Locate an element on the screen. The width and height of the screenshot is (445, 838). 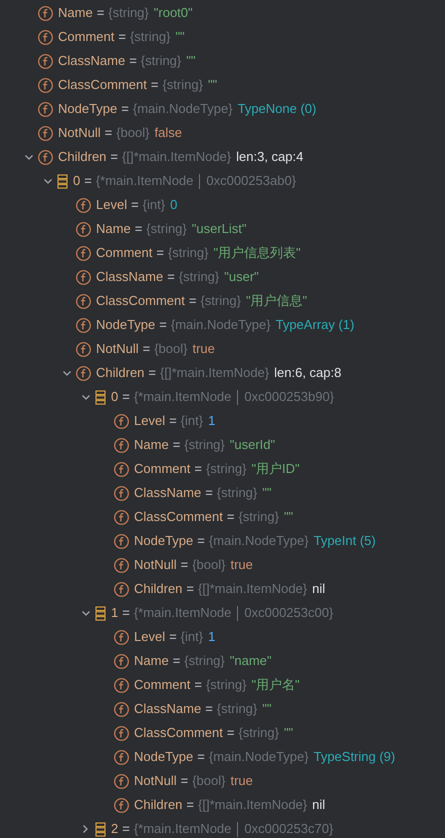
field-value: TypeInt (5) is located at coordinates (345, 541).